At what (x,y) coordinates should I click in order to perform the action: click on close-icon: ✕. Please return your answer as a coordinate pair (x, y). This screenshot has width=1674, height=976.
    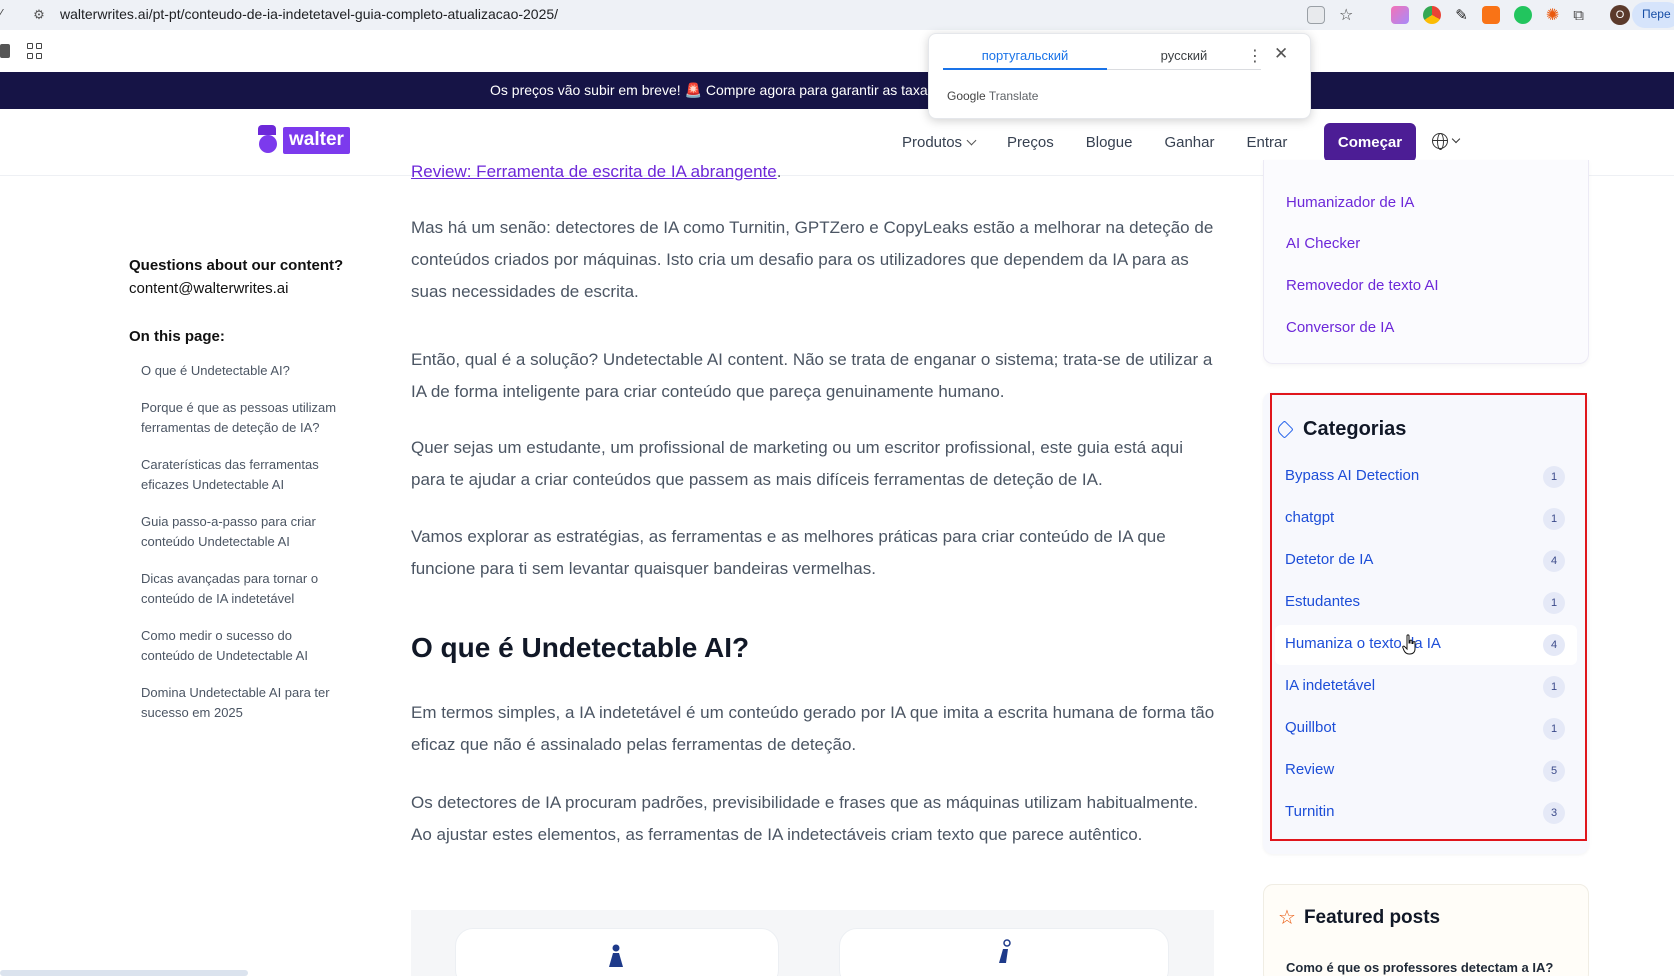
    Looking at the image, I should click on (1281, 54).